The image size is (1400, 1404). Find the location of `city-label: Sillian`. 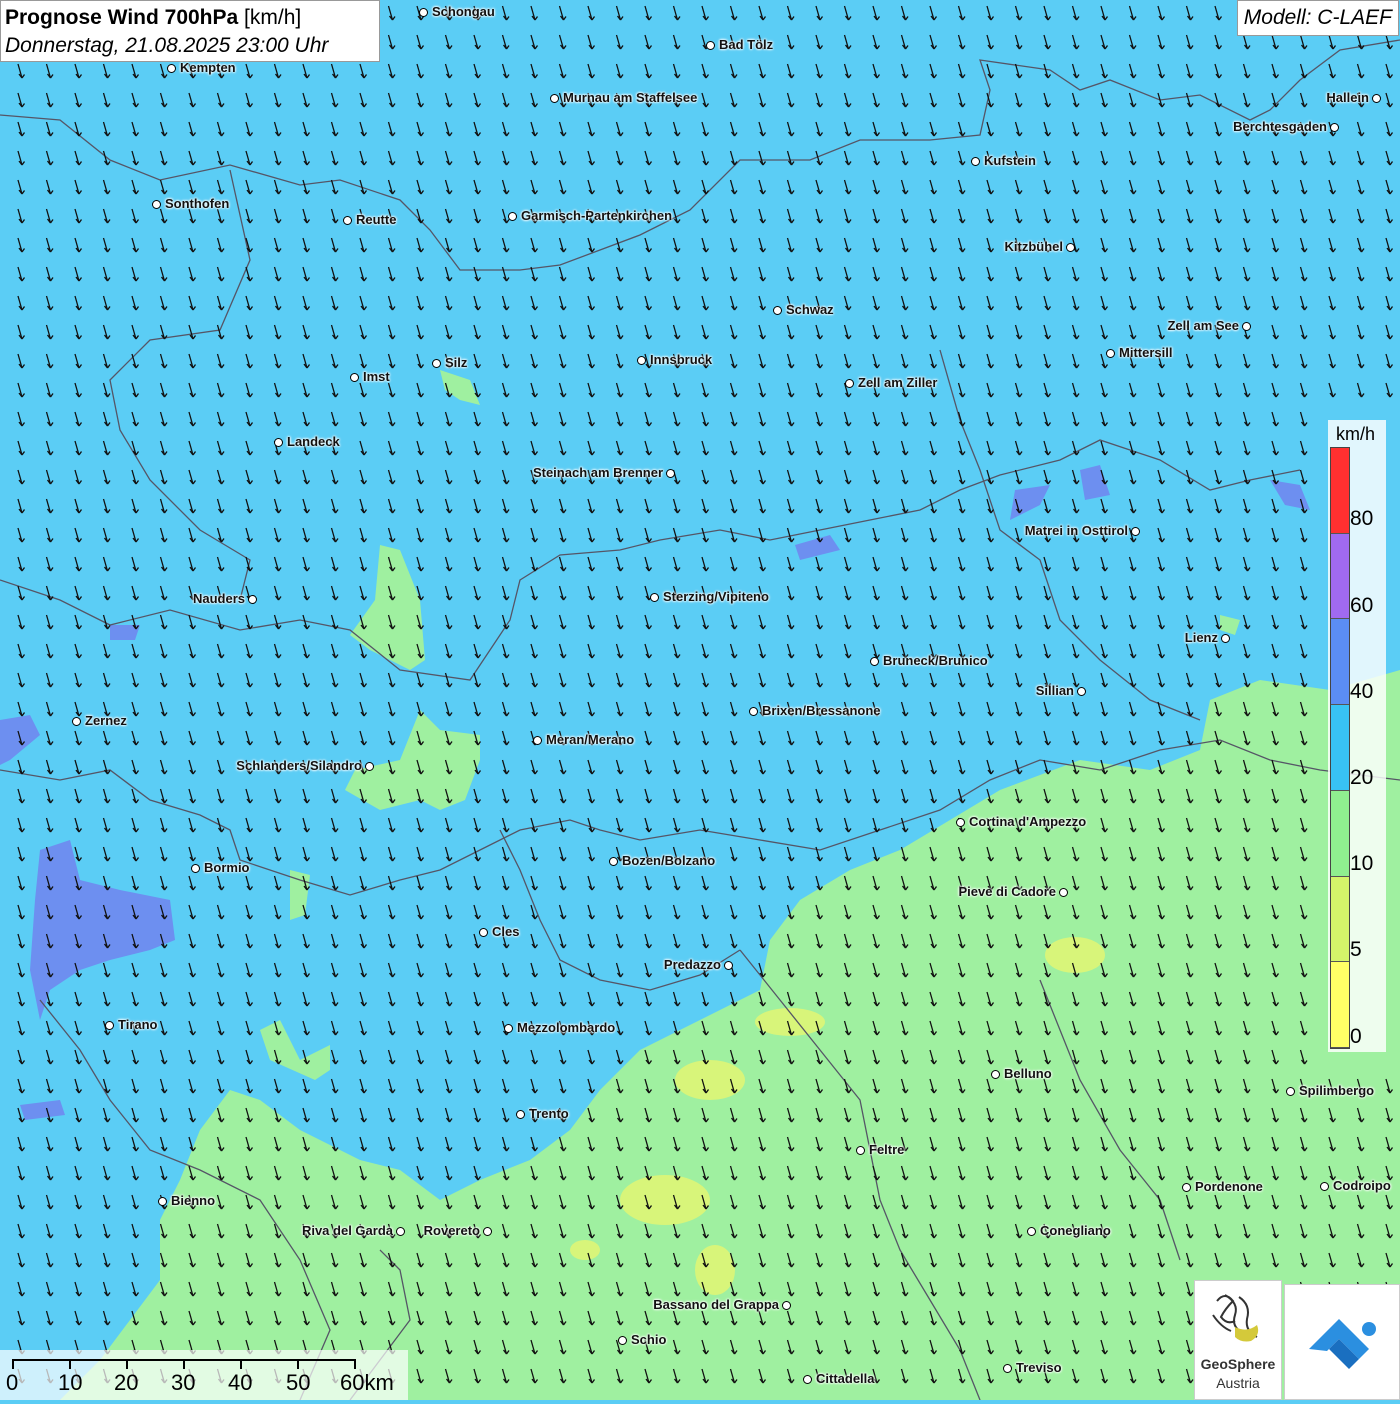

city-label: Sillian is located at coordinates (1054, 690).